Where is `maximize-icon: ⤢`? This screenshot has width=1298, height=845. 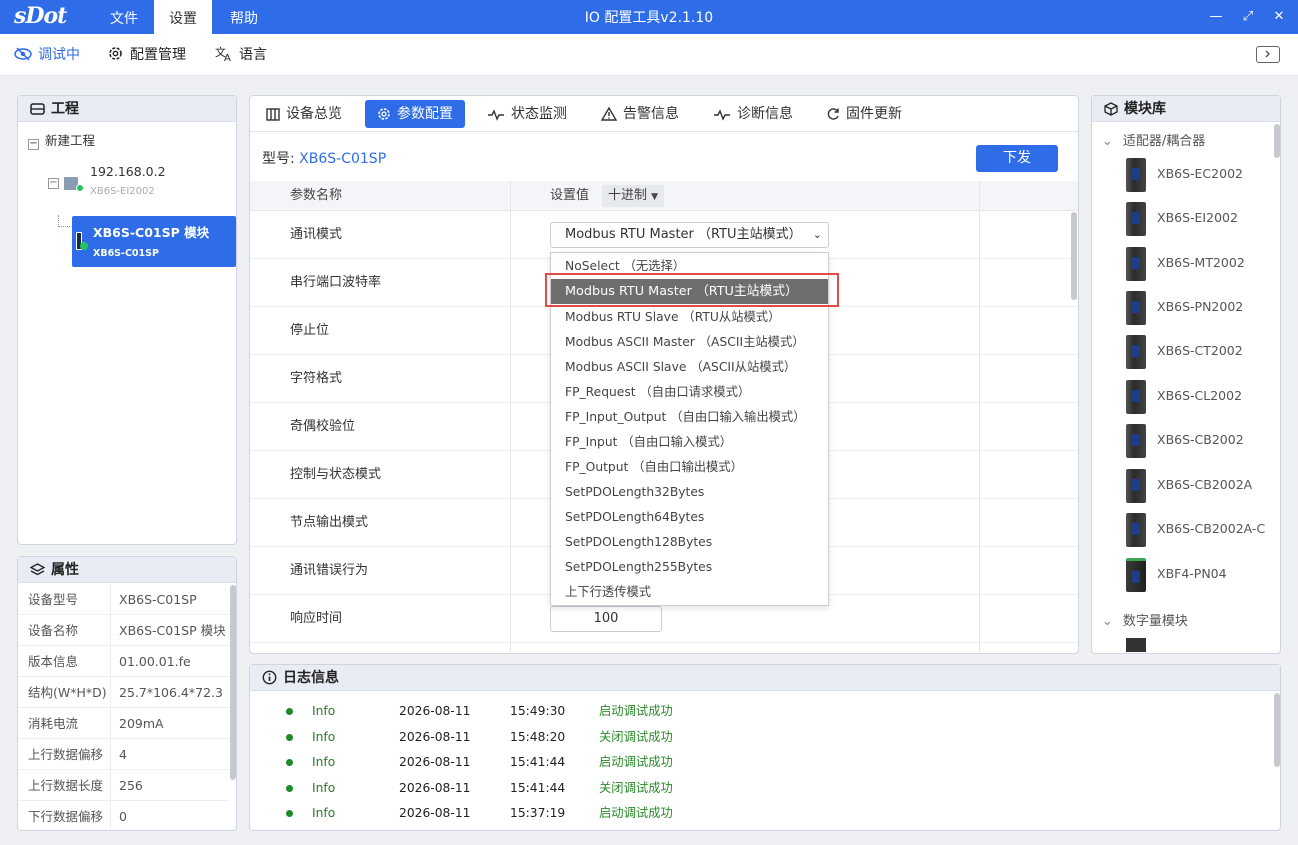 maximize-icon: ⤢ is located at coordinates (1248, 17).